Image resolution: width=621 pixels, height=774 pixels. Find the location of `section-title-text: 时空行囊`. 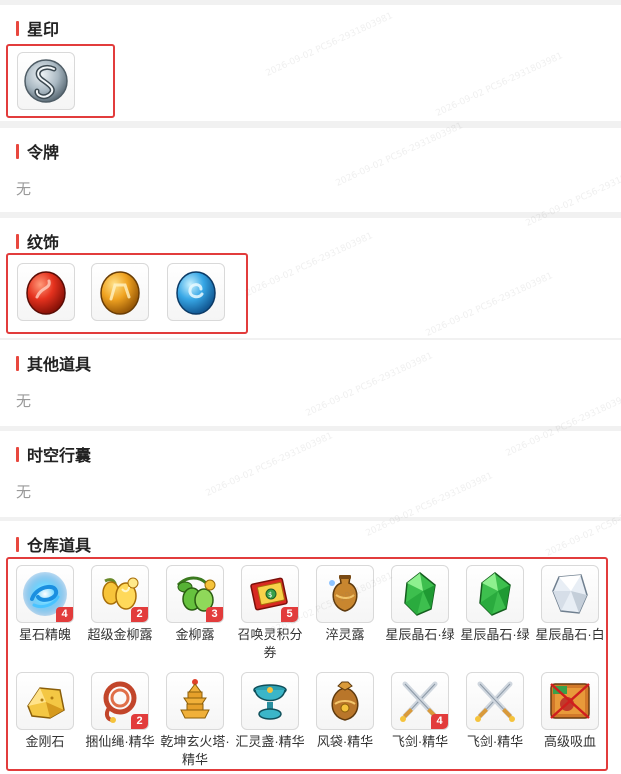

section-title-text: 时空行囊 is located at coordinates (59, 456).